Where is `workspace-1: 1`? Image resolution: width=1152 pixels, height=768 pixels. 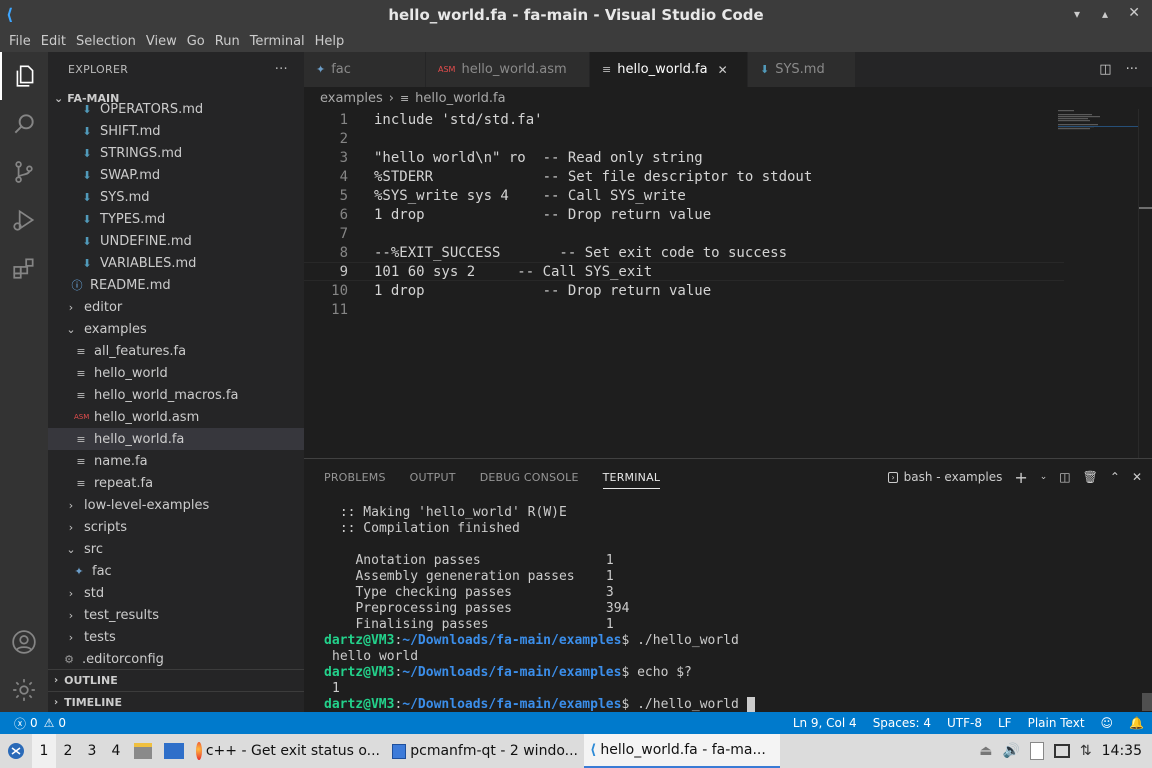 workspace-1: 1 is located at coordinates (44, 751).